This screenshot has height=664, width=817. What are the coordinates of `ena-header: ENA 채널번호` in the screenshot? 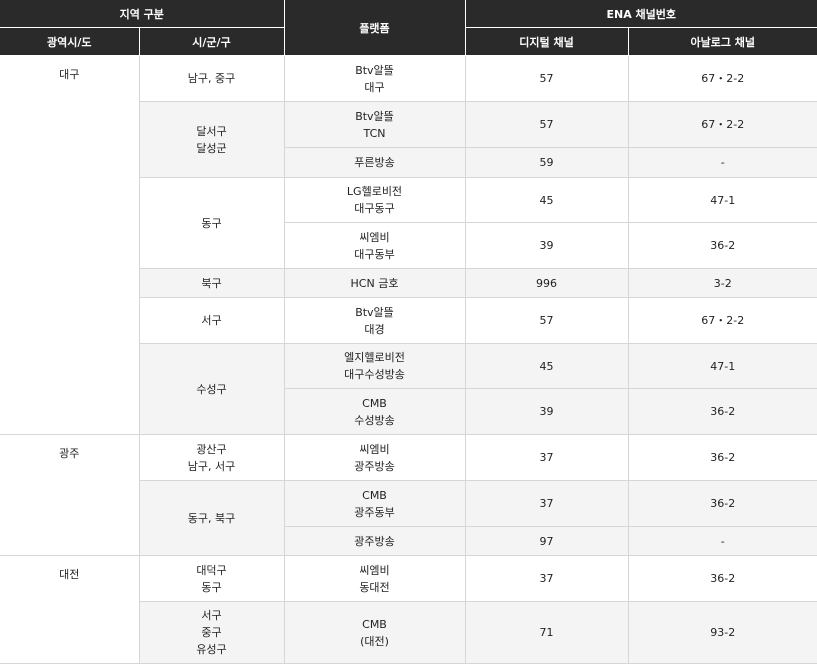 It's located at (640, 14).